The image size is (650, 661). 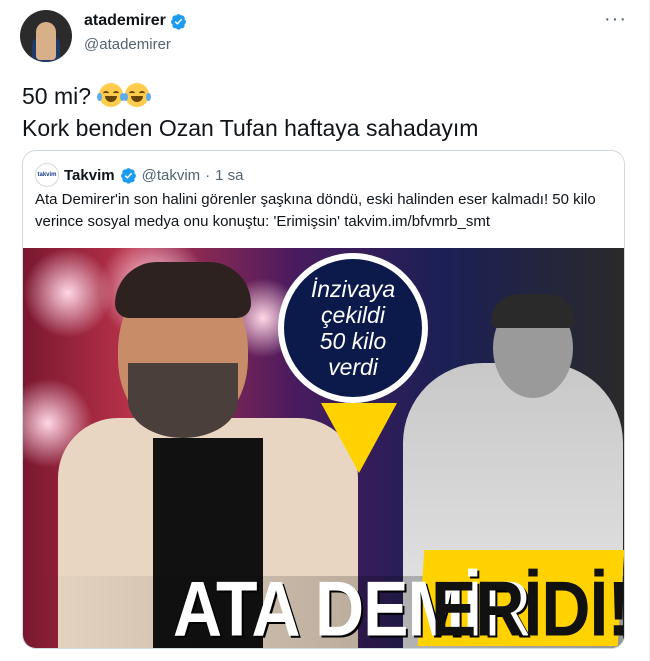 I want to click on quoted-author-name: Takvim, so click(x=89, y=175).